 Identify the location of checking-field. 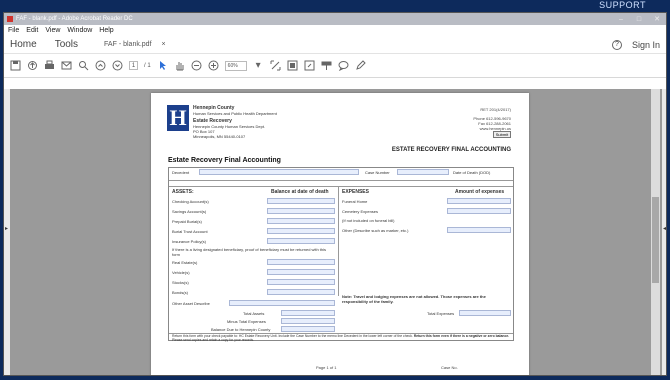
(301, 201).